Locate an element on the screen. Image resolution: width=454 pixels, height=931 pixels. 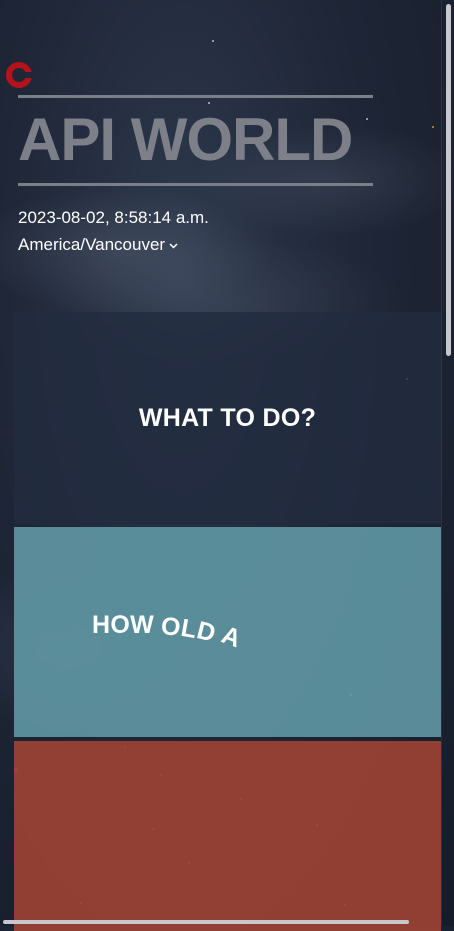
card-label-curved: HOW OLD A is located at coordinates (168, 632).